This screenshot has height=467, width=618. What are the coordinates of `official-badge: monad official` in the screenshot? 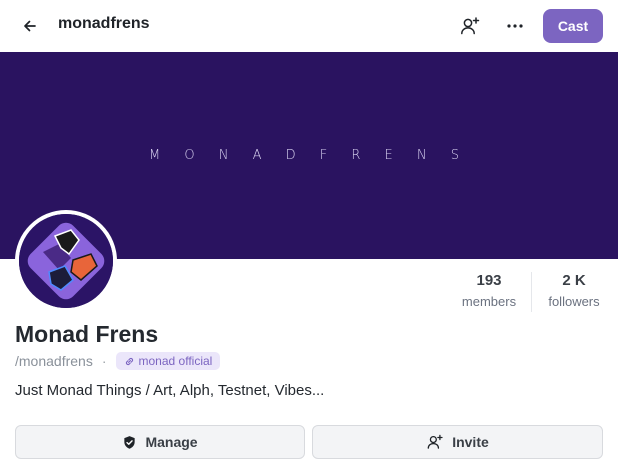 It's located at (168, 361).